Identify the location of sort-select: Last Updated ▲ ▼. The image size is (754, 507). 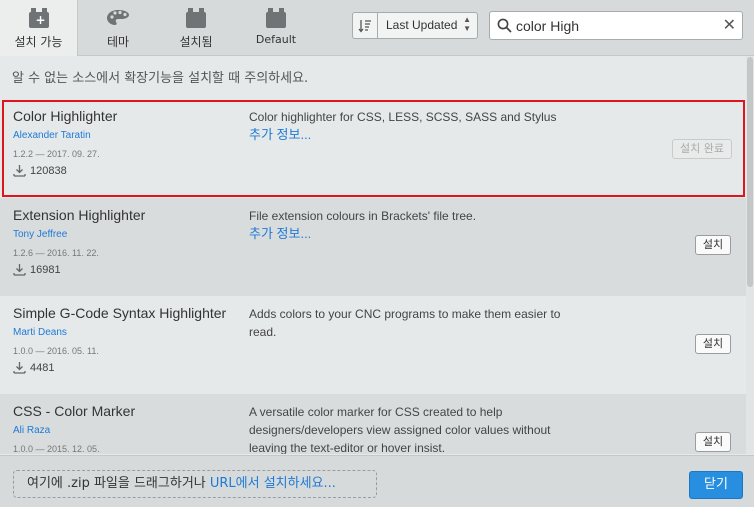
(427, 25).